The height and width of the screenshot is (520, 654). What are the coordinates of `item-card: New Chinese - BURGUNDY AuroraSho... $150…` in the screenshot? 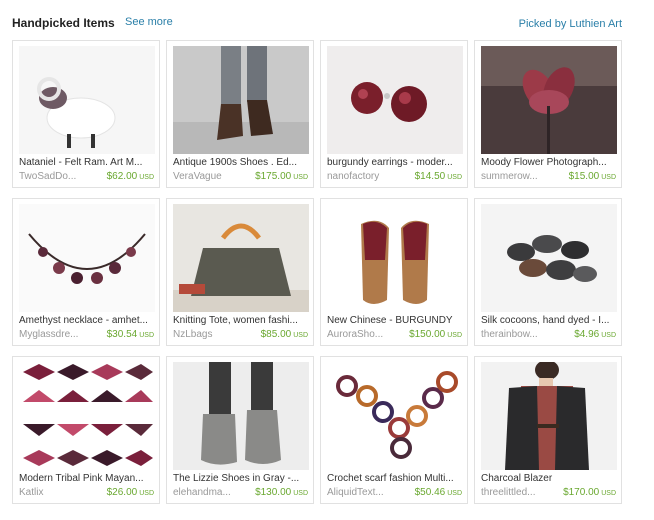 It's located at (394, 272).